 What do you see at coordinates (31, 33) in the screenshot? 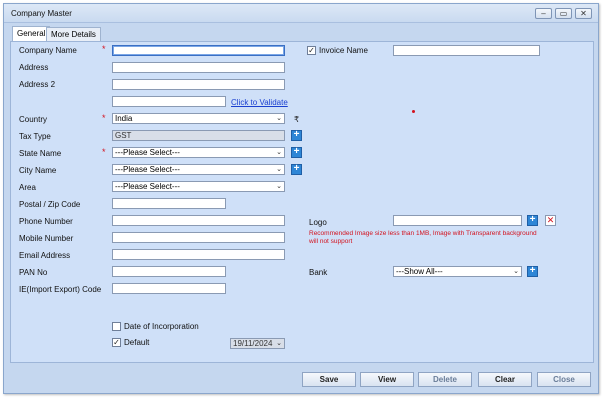
I see `tab-general: General` at bounding box center [31, 33].